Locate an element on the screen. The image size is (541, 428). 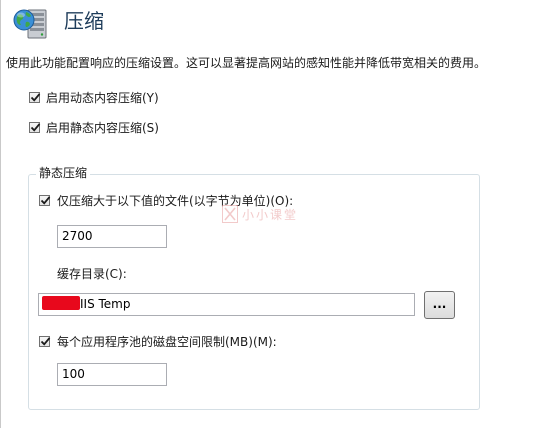
redaction-mark is located at coordinates (61, 303).